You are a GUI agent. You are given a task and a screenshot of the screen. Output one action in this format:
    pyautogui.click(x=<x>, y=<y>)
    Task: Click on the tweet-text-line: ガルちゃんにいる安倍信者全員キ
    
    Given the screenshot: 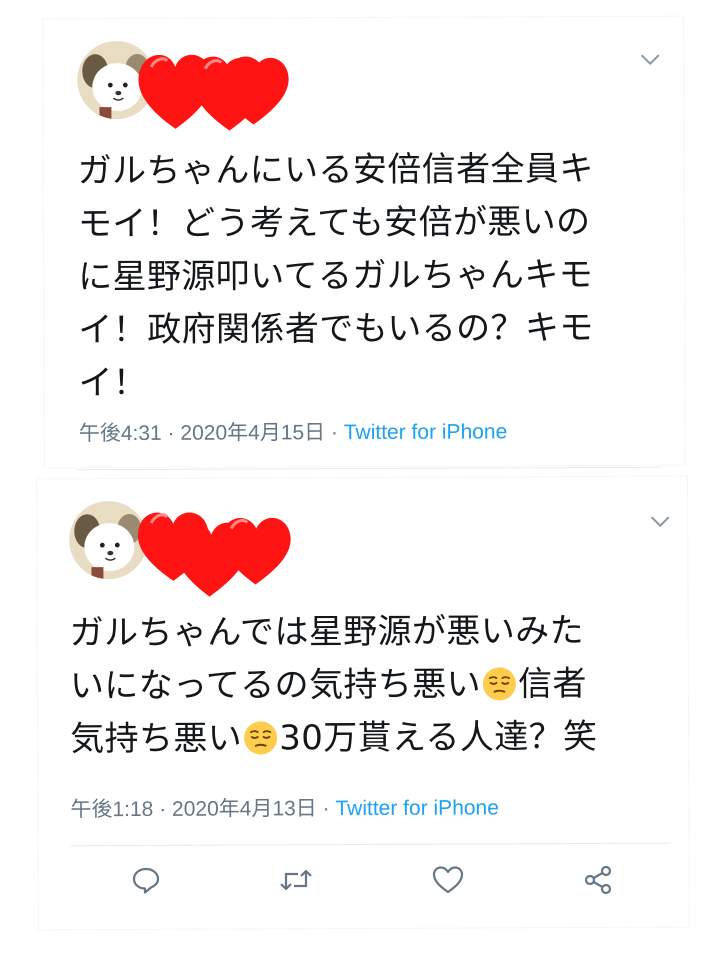 What is the action you would take?
    pyautogui.click(x=335, y=170)
    